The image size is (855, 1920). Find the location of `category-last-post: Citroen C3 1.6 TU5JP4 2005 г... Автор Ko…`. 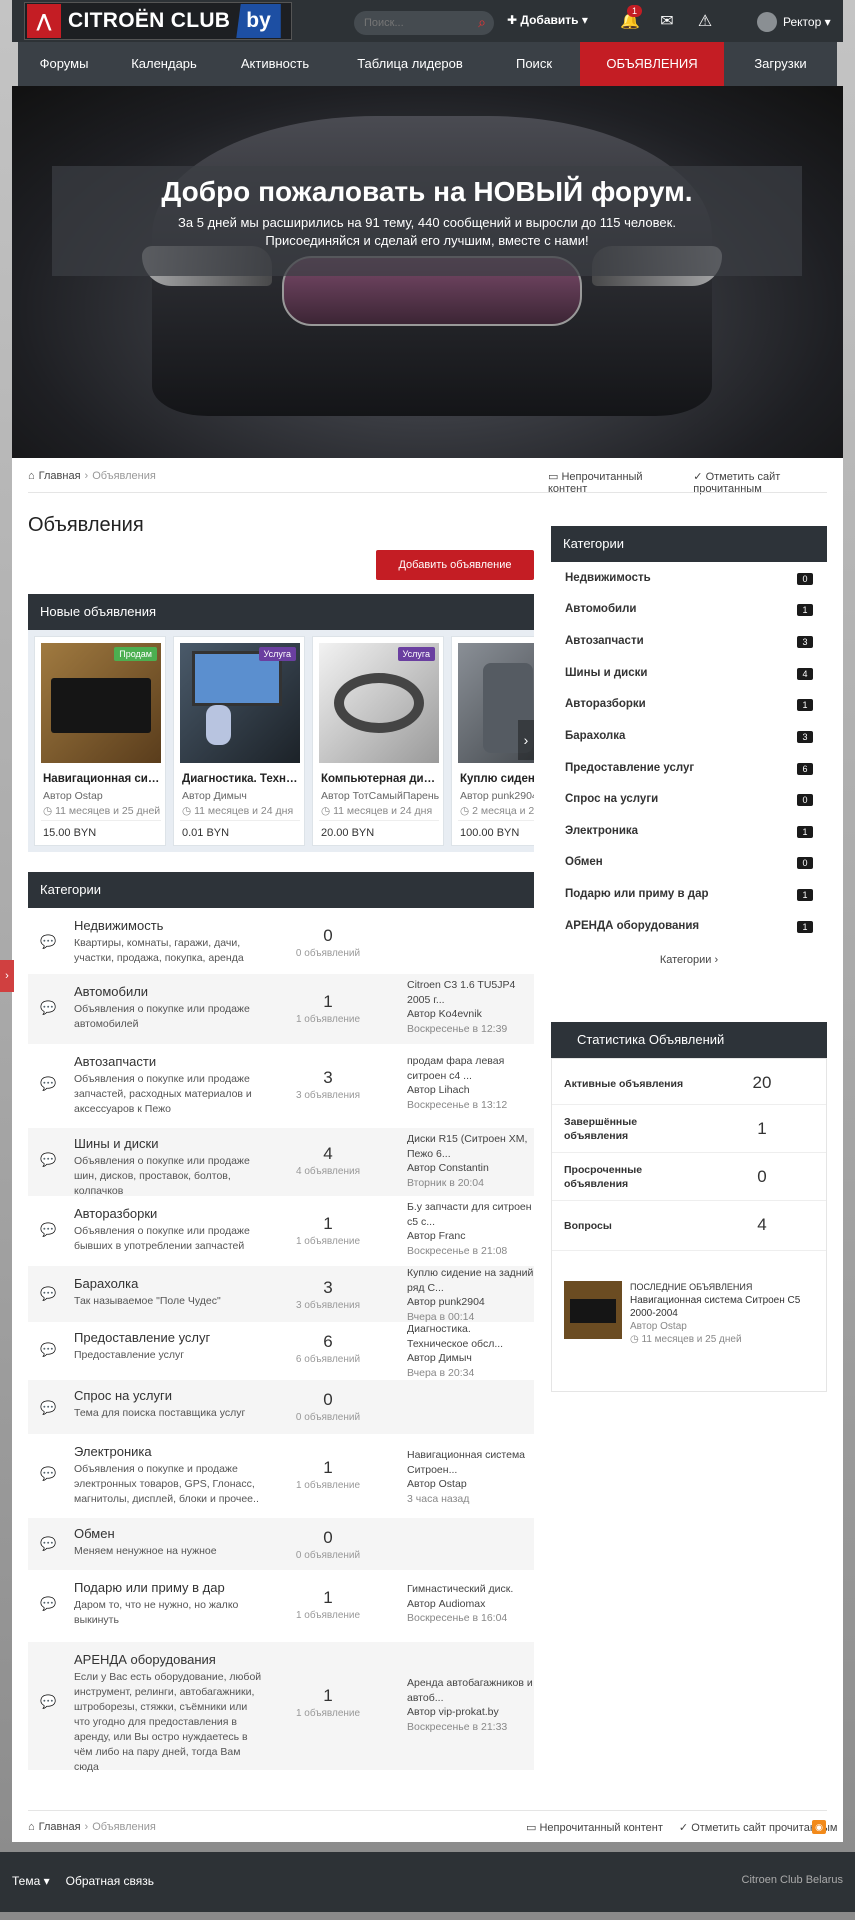

category-last-post: Citroen C3 1.6 TU5JP4 2005 г... Автор Ko… is located at coordinates (470, 1007).